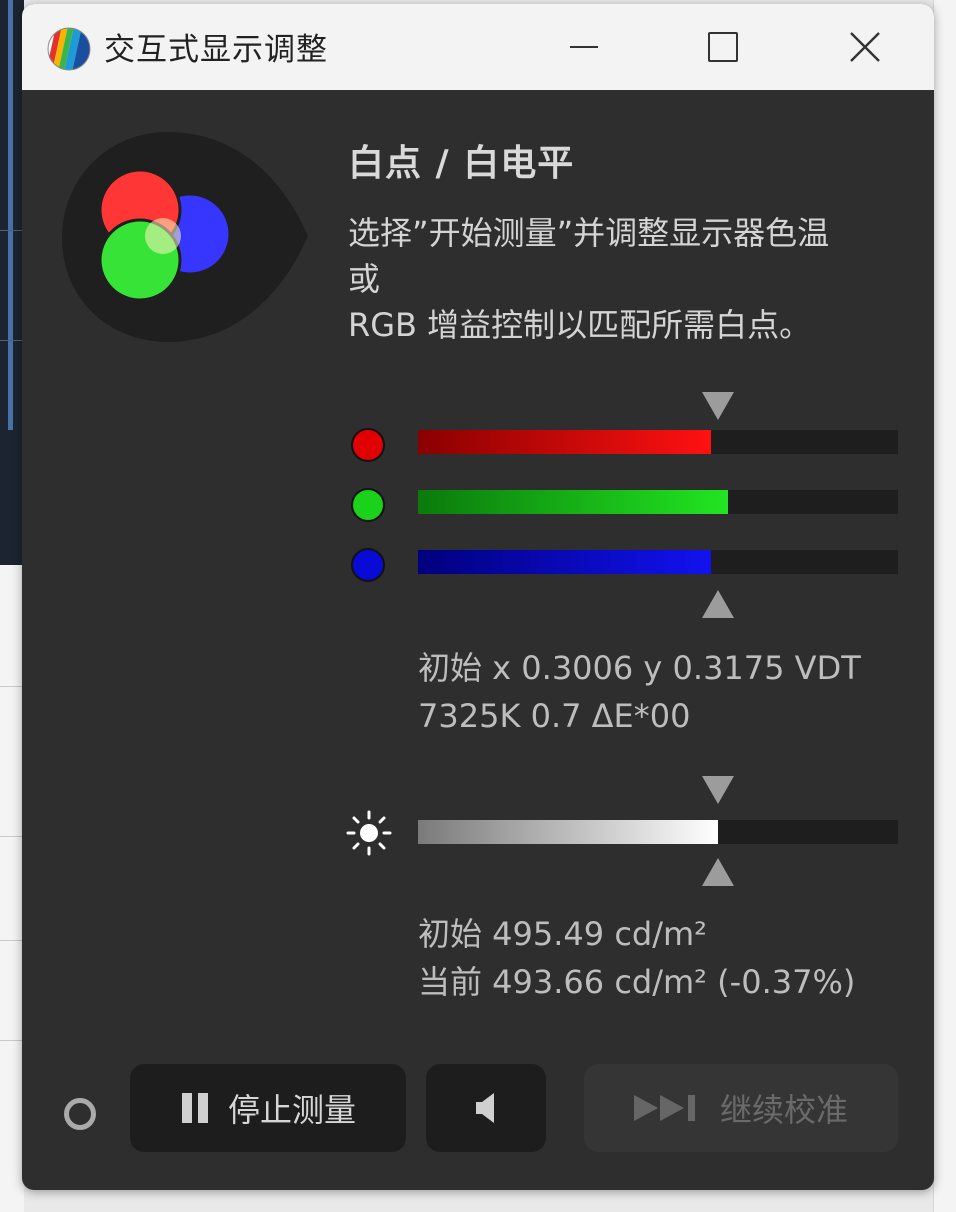 The image size is (956, 1212). What do you see at coordinates (573, 502) in the screenshot?
I see `green-gain-fill` at bounding box center [573, 502].